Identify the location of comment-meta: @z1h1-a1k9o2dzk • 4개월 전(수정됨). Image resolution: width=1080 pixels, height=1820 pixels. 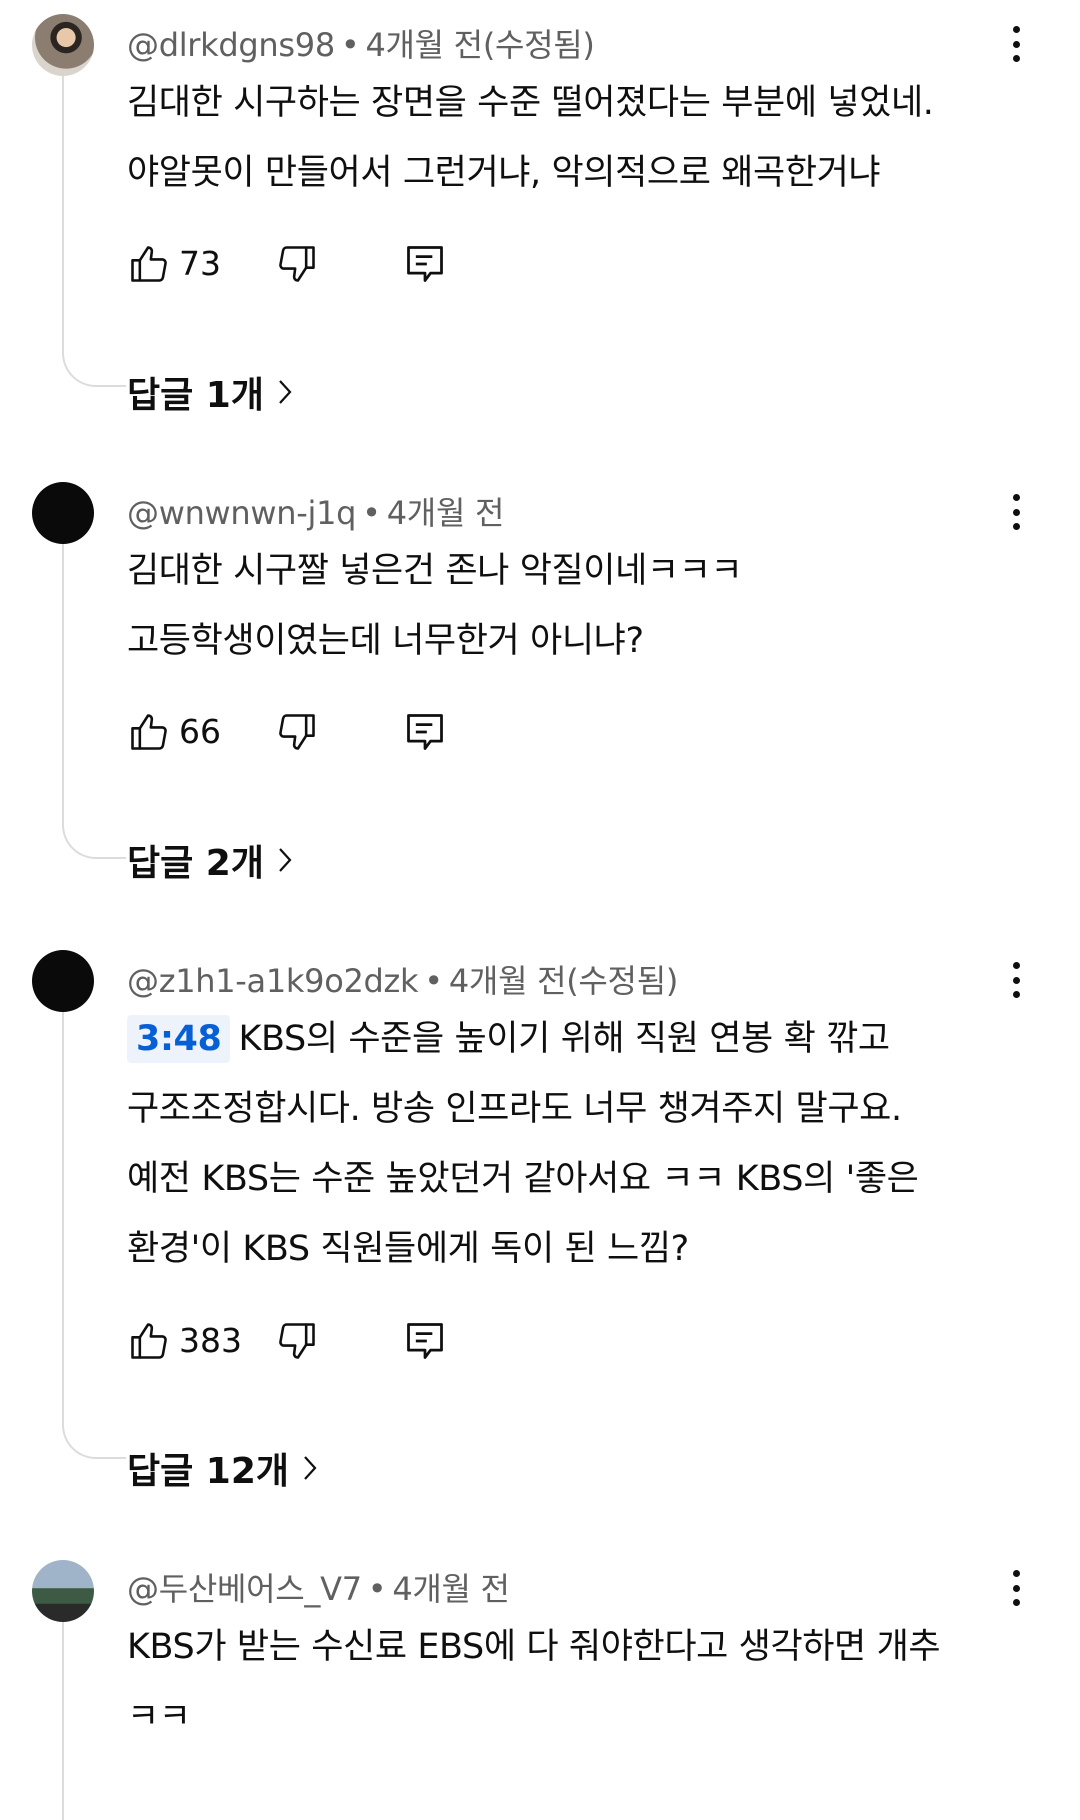
(402, 979).